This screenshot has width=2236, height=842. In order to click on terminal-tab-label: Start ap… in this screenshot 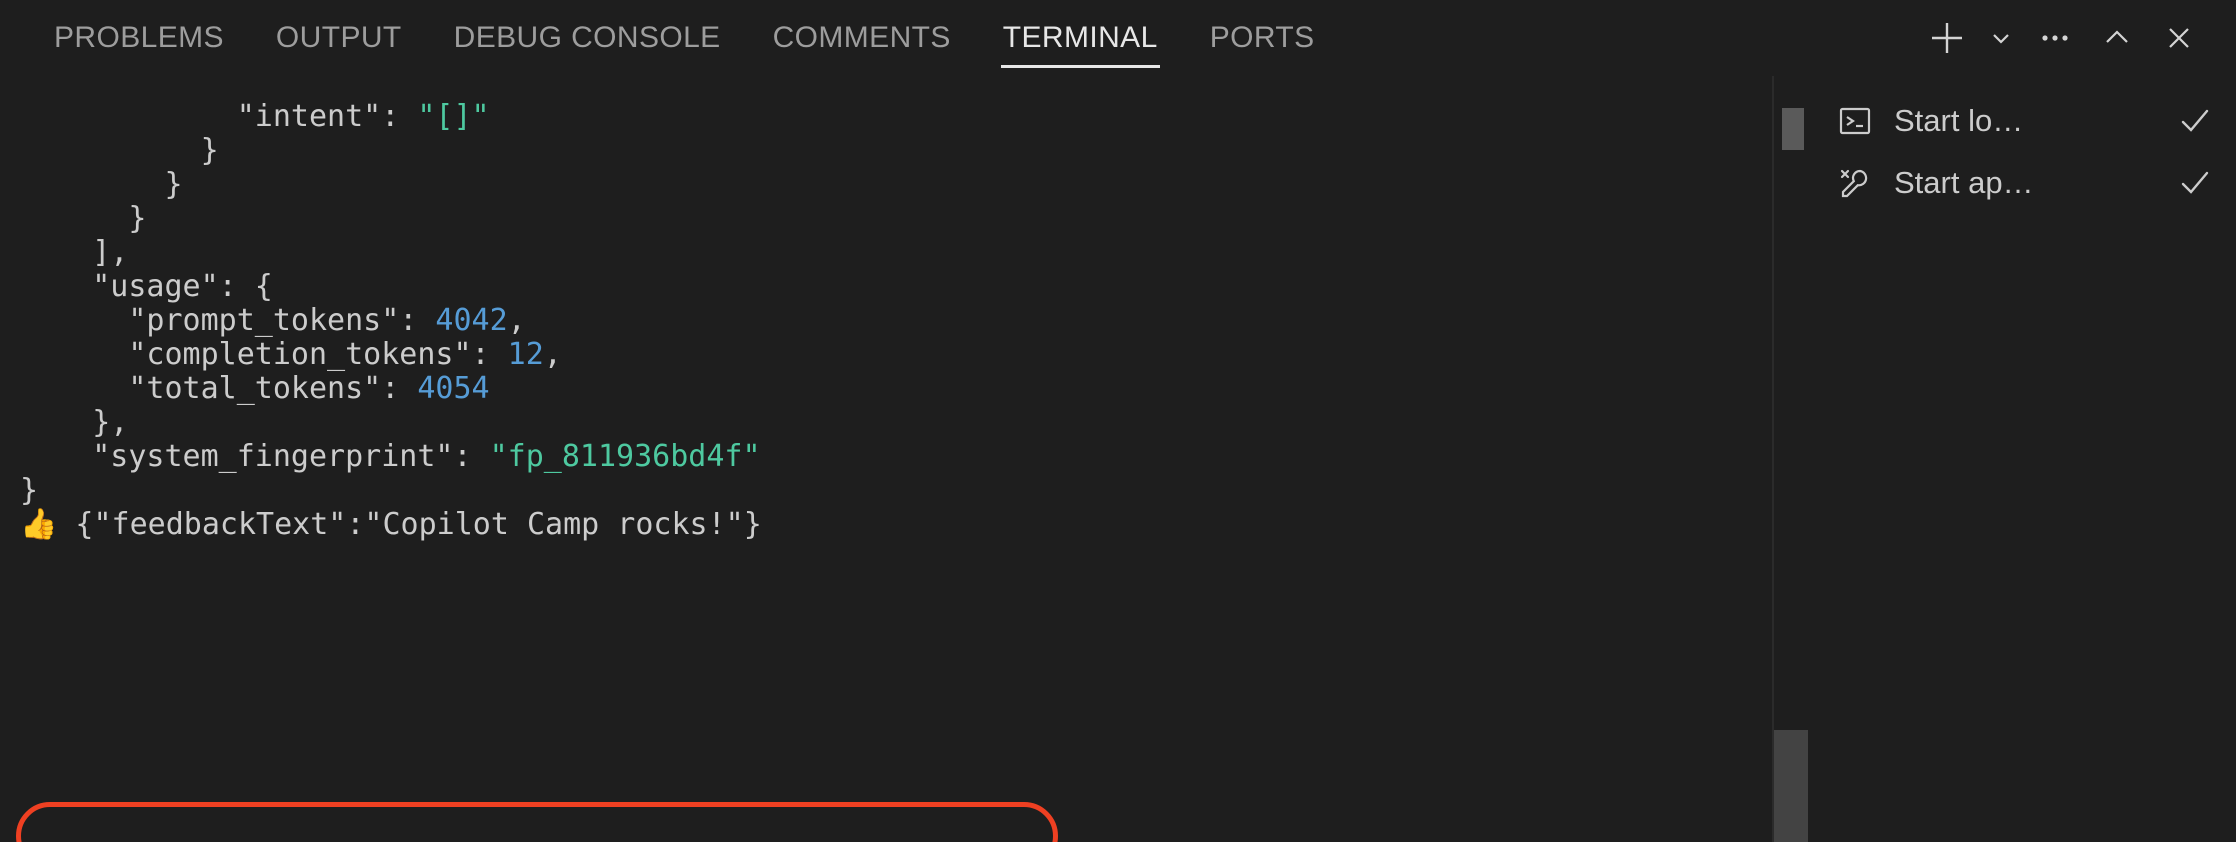, I will do `click(1964, 182)`.